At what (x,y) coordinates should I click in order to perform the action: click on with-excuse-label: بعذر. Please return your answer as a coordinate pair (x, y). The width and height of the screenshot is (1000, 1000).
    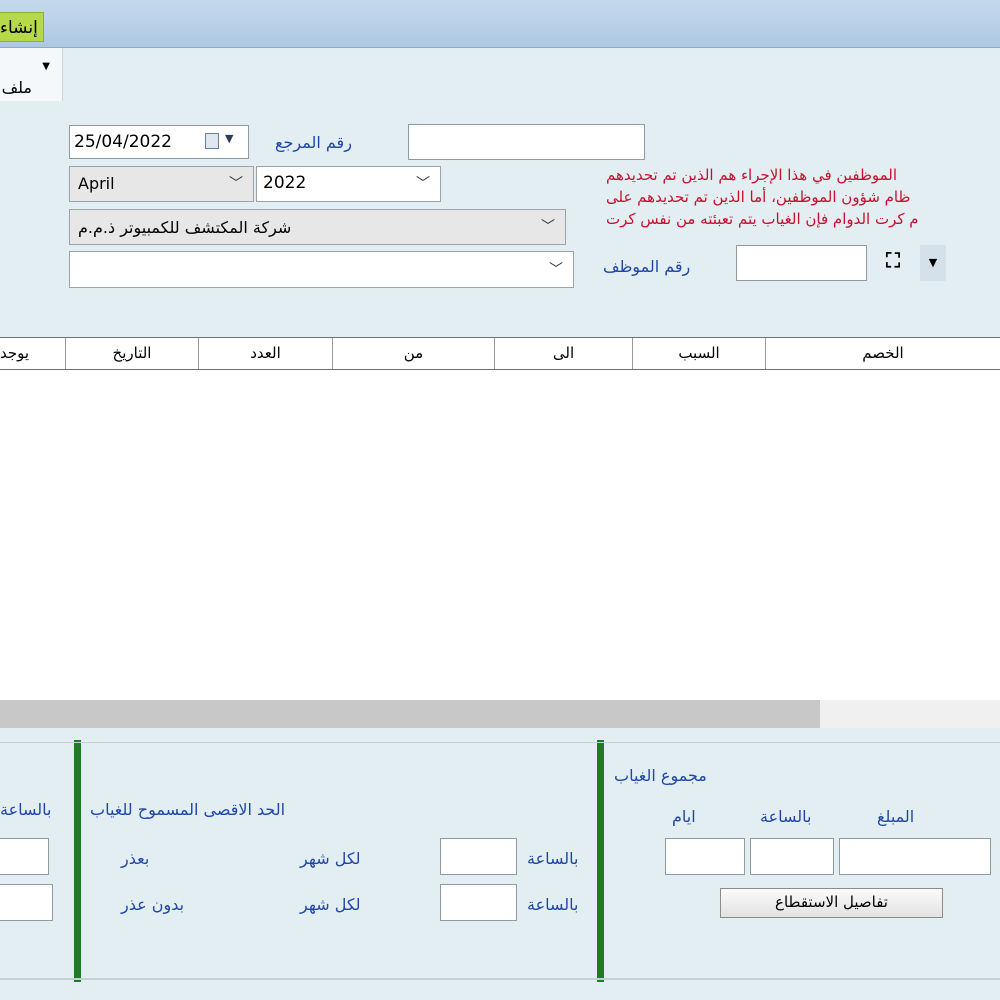
    Looking at the image, I should click on (135, 858).